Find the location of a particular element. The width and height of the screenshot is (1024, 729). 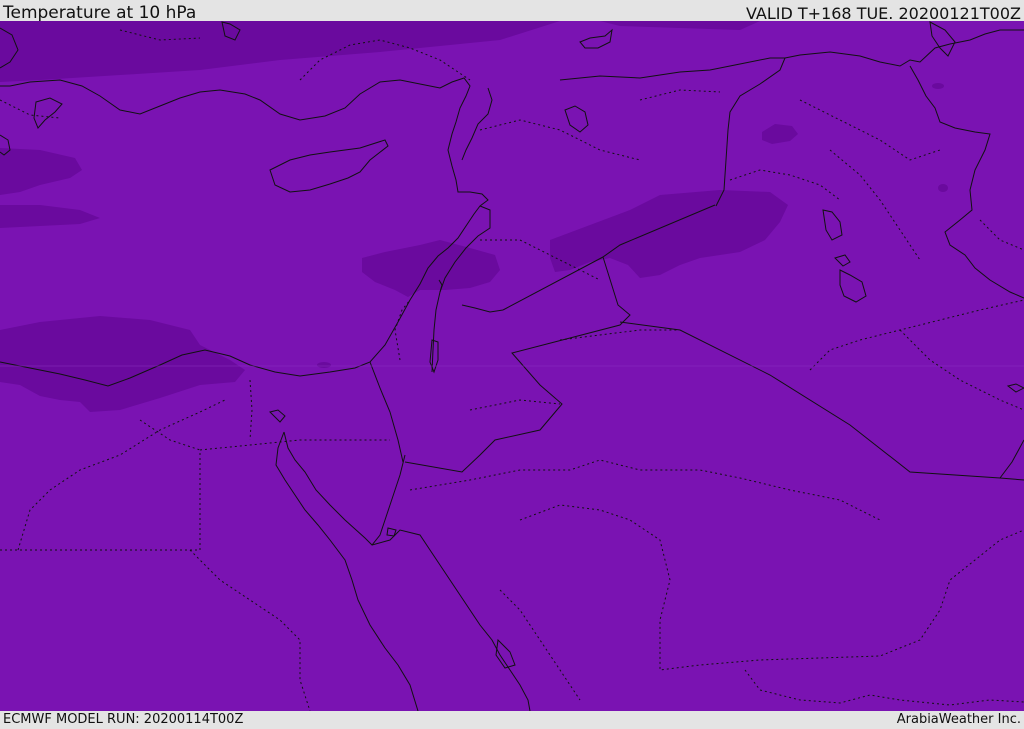

credit: ArabiaWeather Inc. is located at coordinates (958, 719).